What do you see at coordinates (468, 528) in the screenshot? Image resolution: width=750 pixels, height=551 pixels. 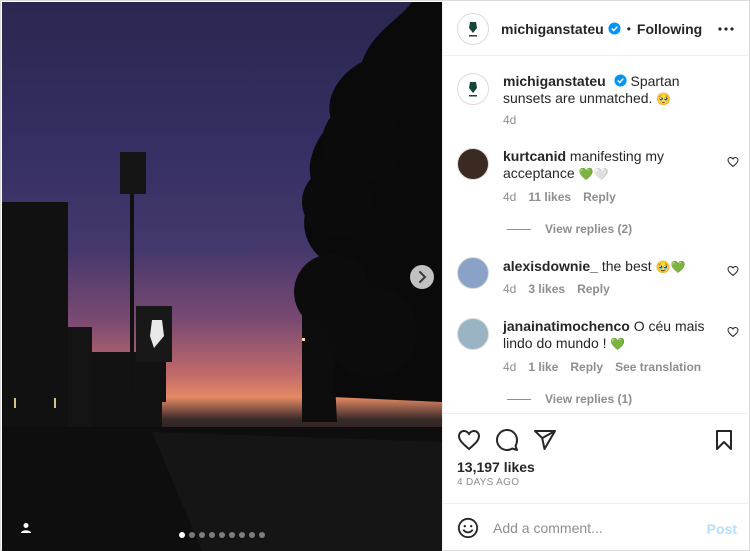 I see `emoji-icon` at bounding box center [468, 528].